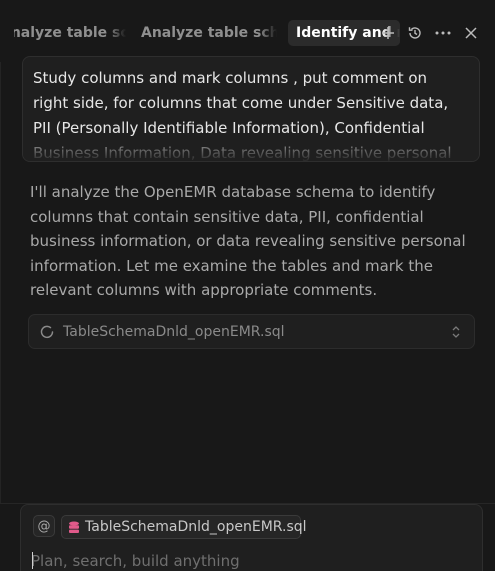  I want to click on text-caret, so click(32, 560).